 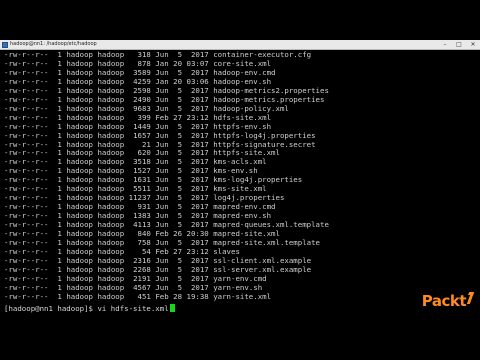 I want to click on file-name: mapred-site.xml.template, so click(x=266, y=242).